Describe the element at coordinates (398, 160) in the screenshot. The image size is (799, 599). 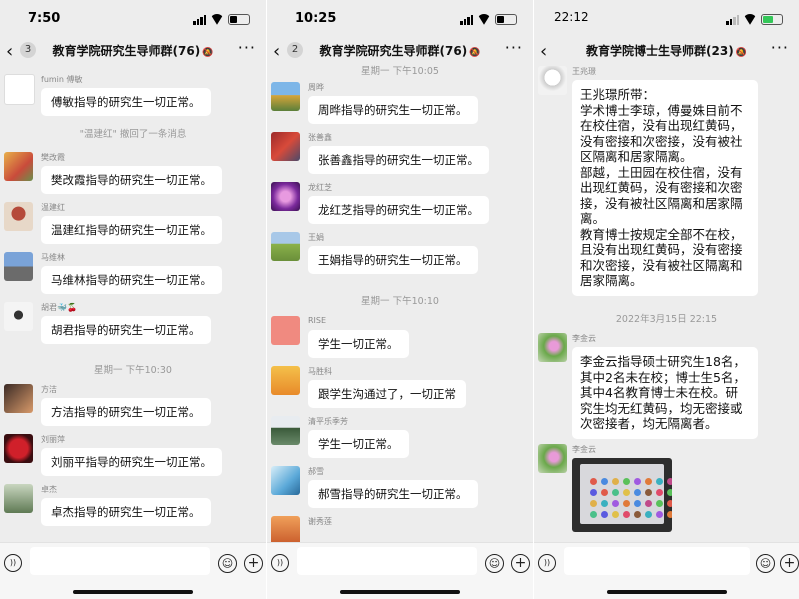
I see `message-bubble: 张善鑫指导的研究生一切正常。` at that location.